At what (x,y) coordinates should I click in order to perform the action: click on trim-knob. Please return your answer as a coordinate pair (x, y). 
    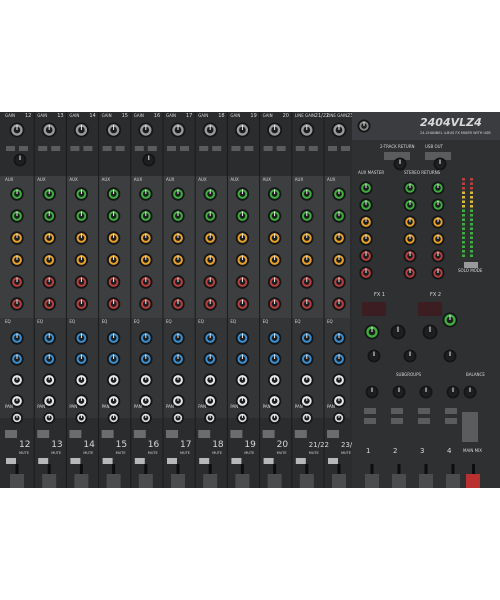
    Looking at the image, I should click on (20, 160).